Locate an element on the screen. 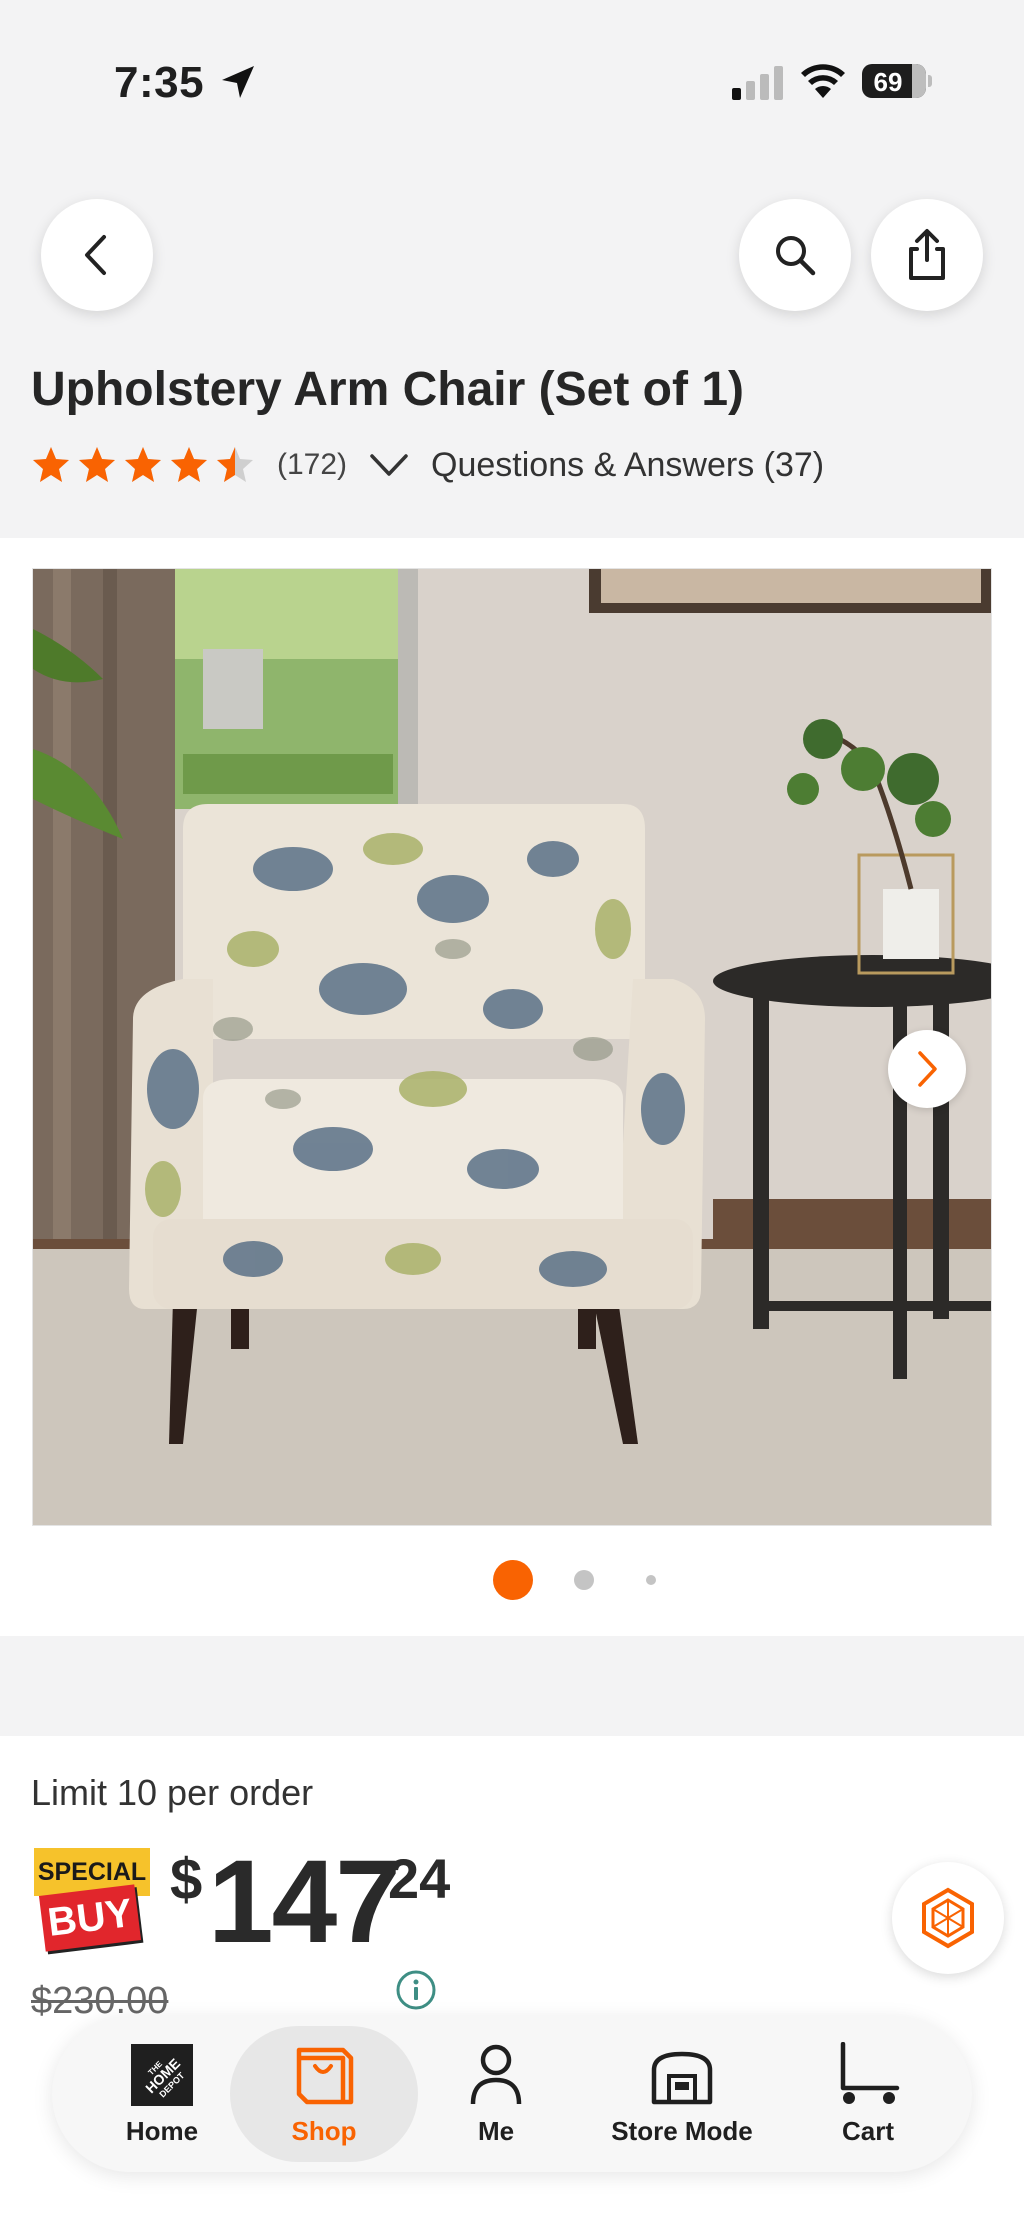 This screenshot has height=2226, width=1024. price-currency: $ is located at coordinates (186, 1879).